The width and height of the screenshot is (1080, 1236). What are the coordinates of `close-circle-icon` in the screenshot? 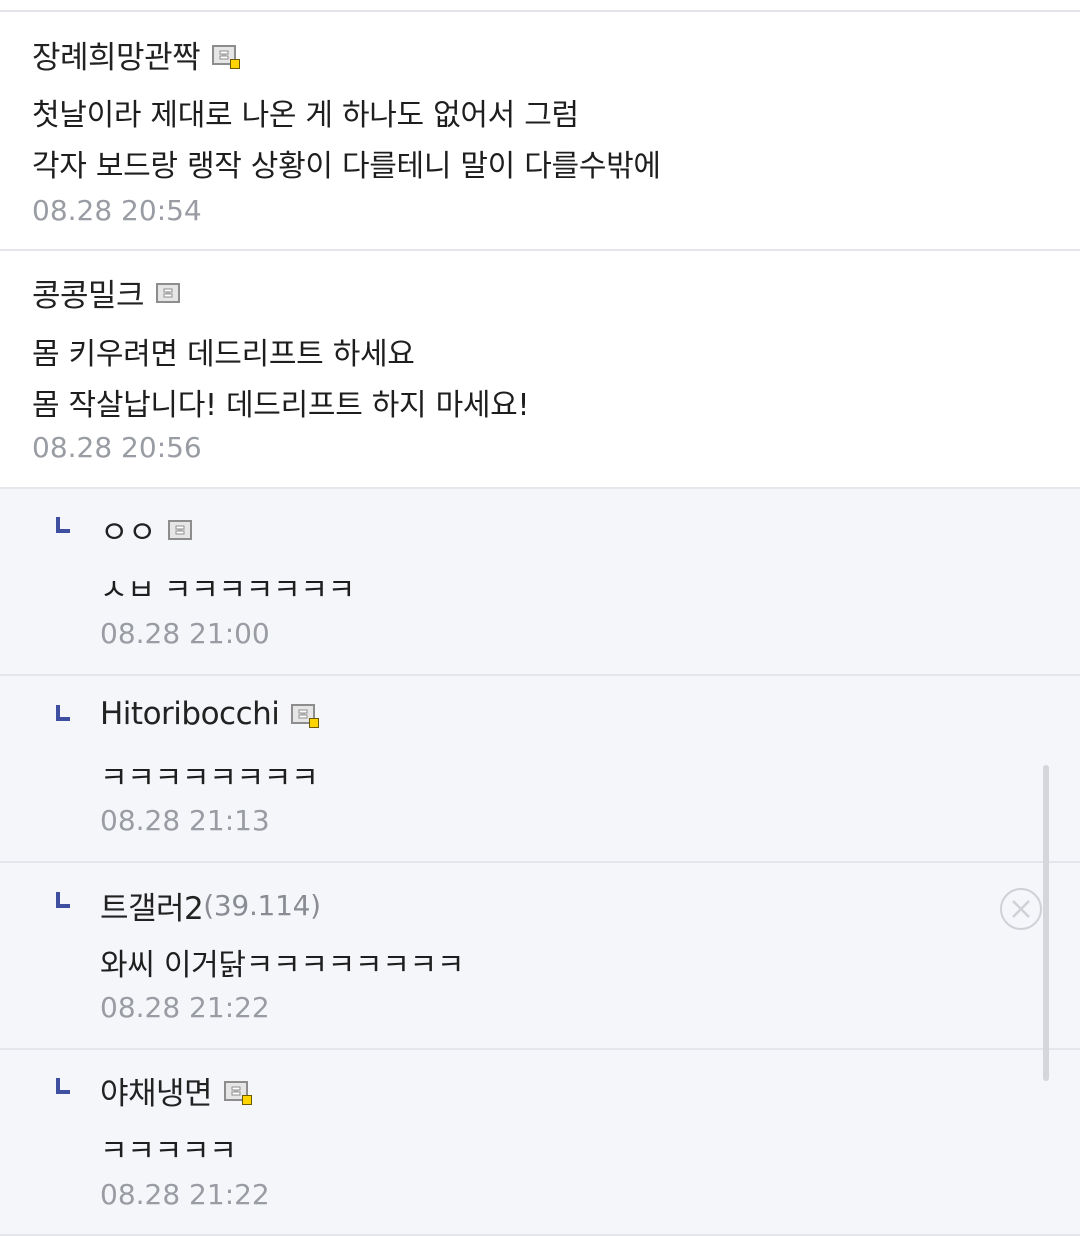 It's located at (1021, 909).